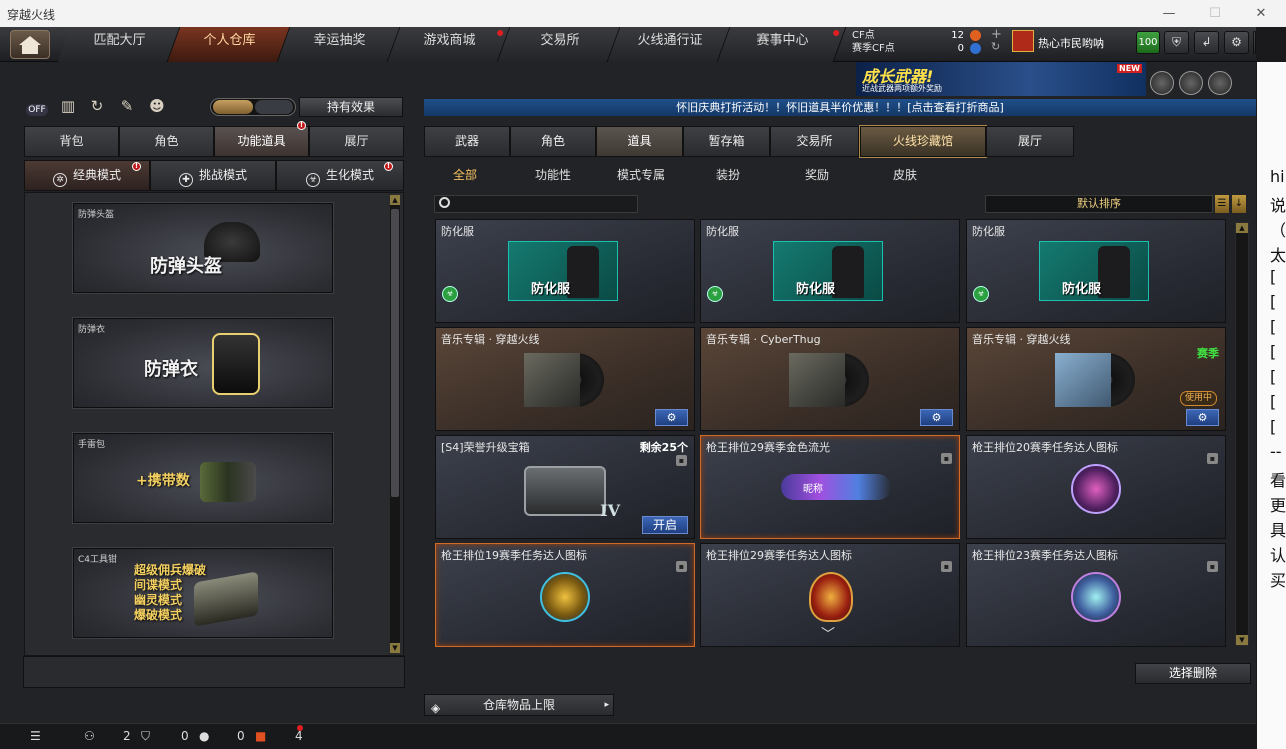  I want to click on ranking-icon: ▥, so click(68, 108).